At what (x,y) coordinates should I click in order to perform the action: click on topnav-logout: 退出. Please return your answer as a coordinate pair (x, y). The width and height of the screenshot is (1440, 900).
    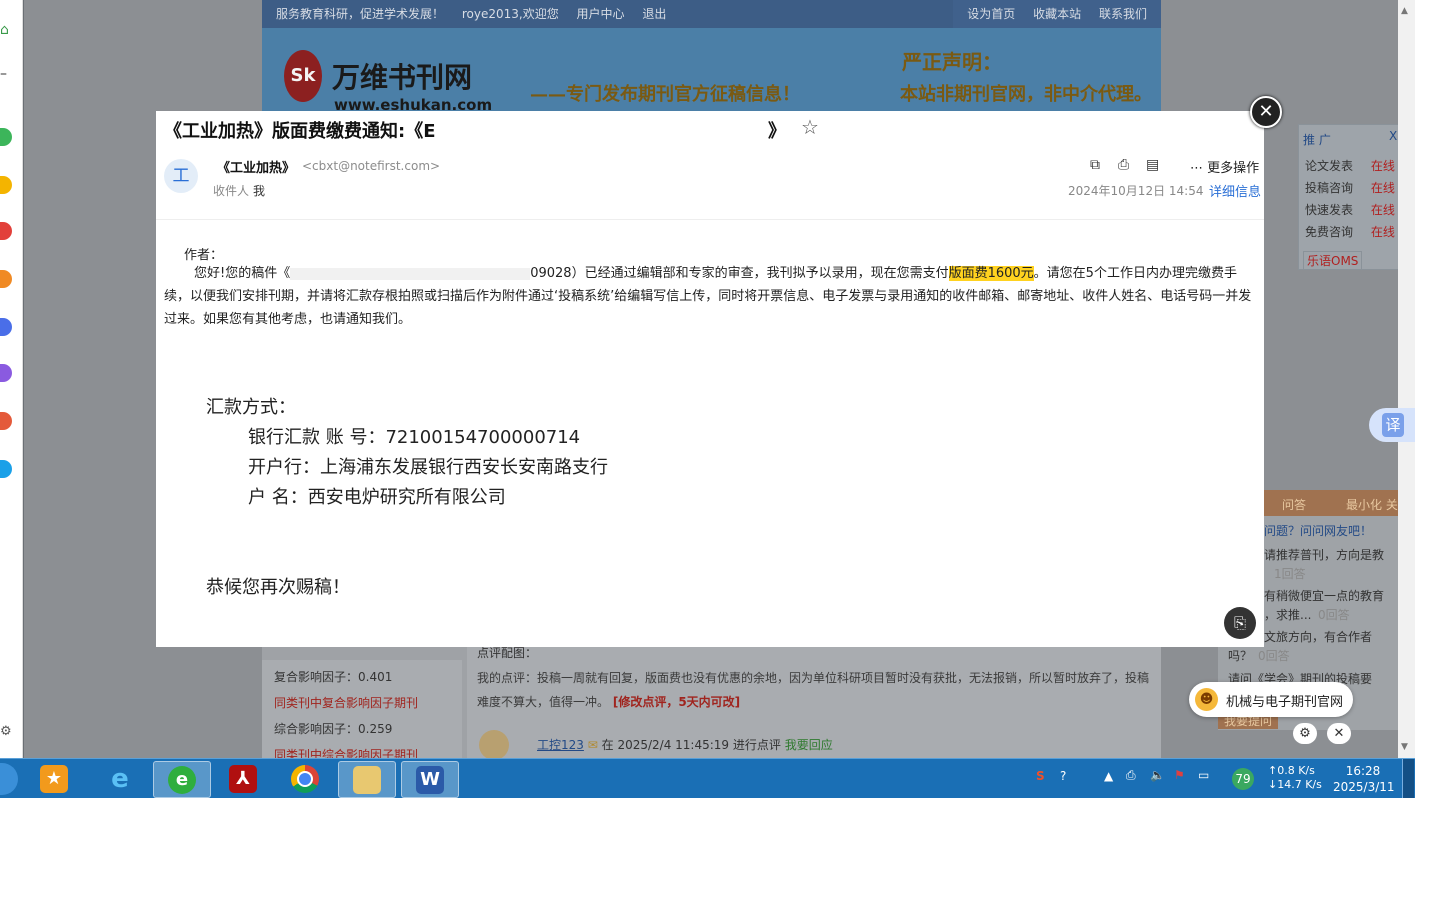
    Looking at the image, I should click on (654, 14).